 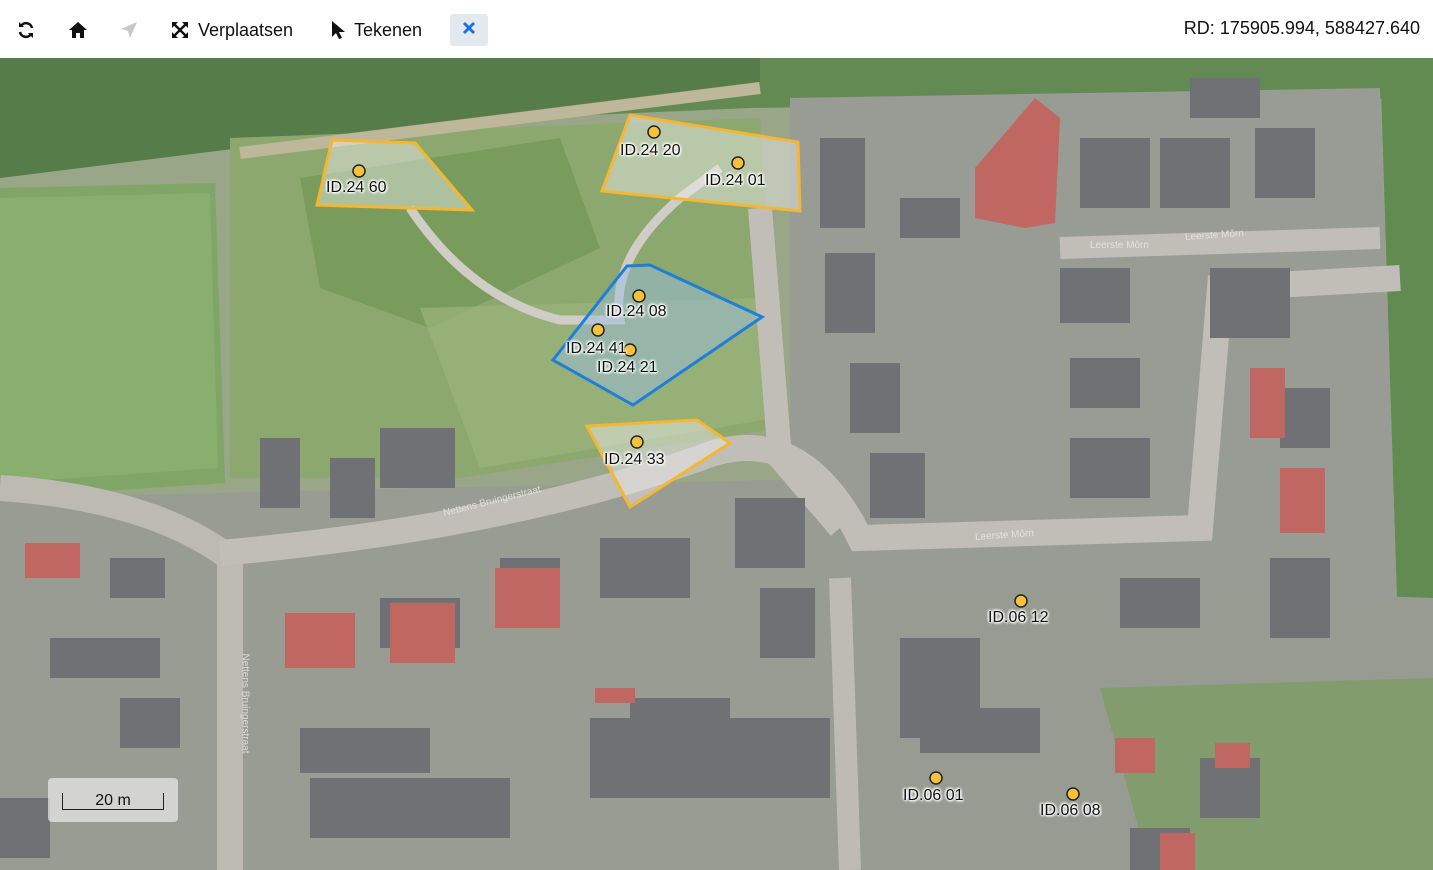 I want to click on scale-label: 20 m, so click(x=113, y=800).